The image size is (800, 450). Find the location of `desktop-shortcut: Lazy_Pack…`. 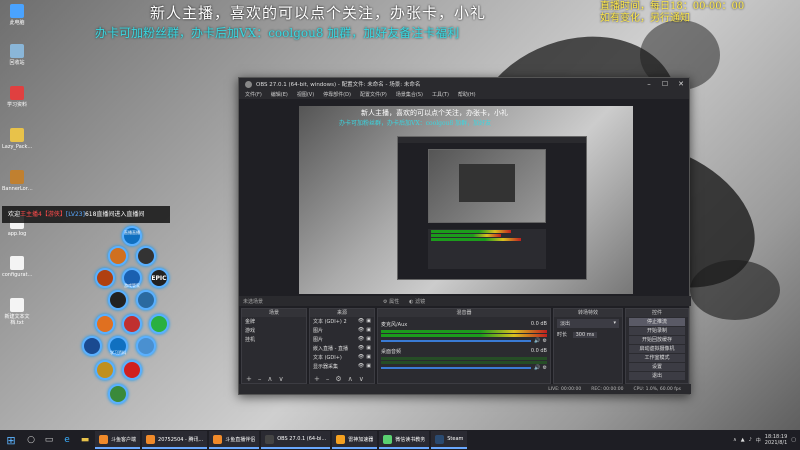

desktop-shortcut: Lazy_Pack… is located at coordinates (17, 139).